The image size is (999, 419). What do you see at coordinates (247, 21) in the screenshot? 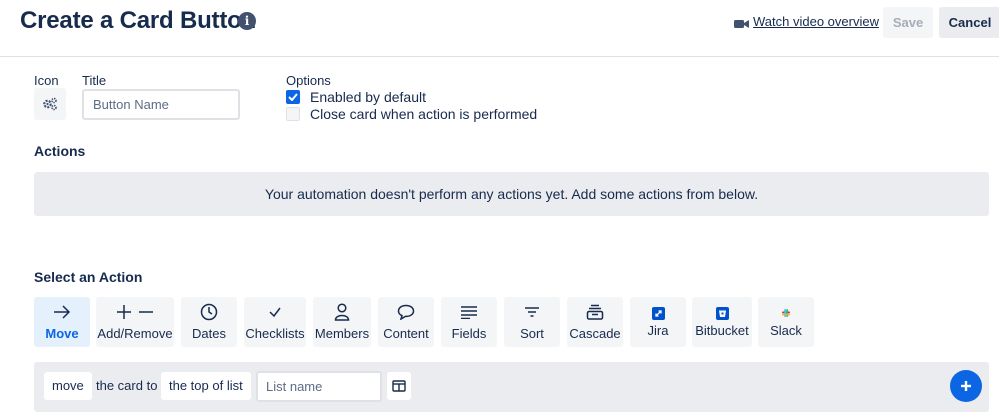
I see `info-icon: i` at bounding box center [247, 21].